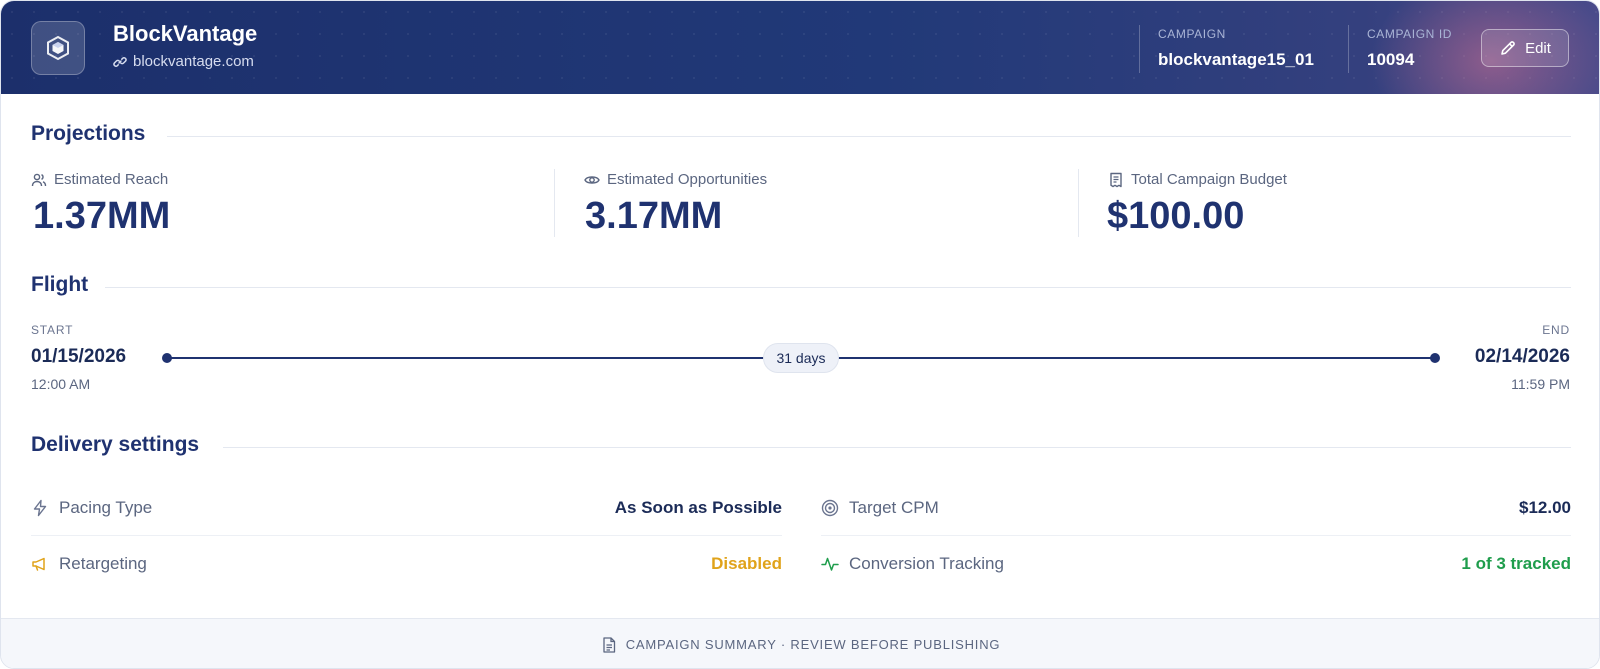 This screenshot has height=669, width=1600. I want to click on brand-logo, so click(58, 48).